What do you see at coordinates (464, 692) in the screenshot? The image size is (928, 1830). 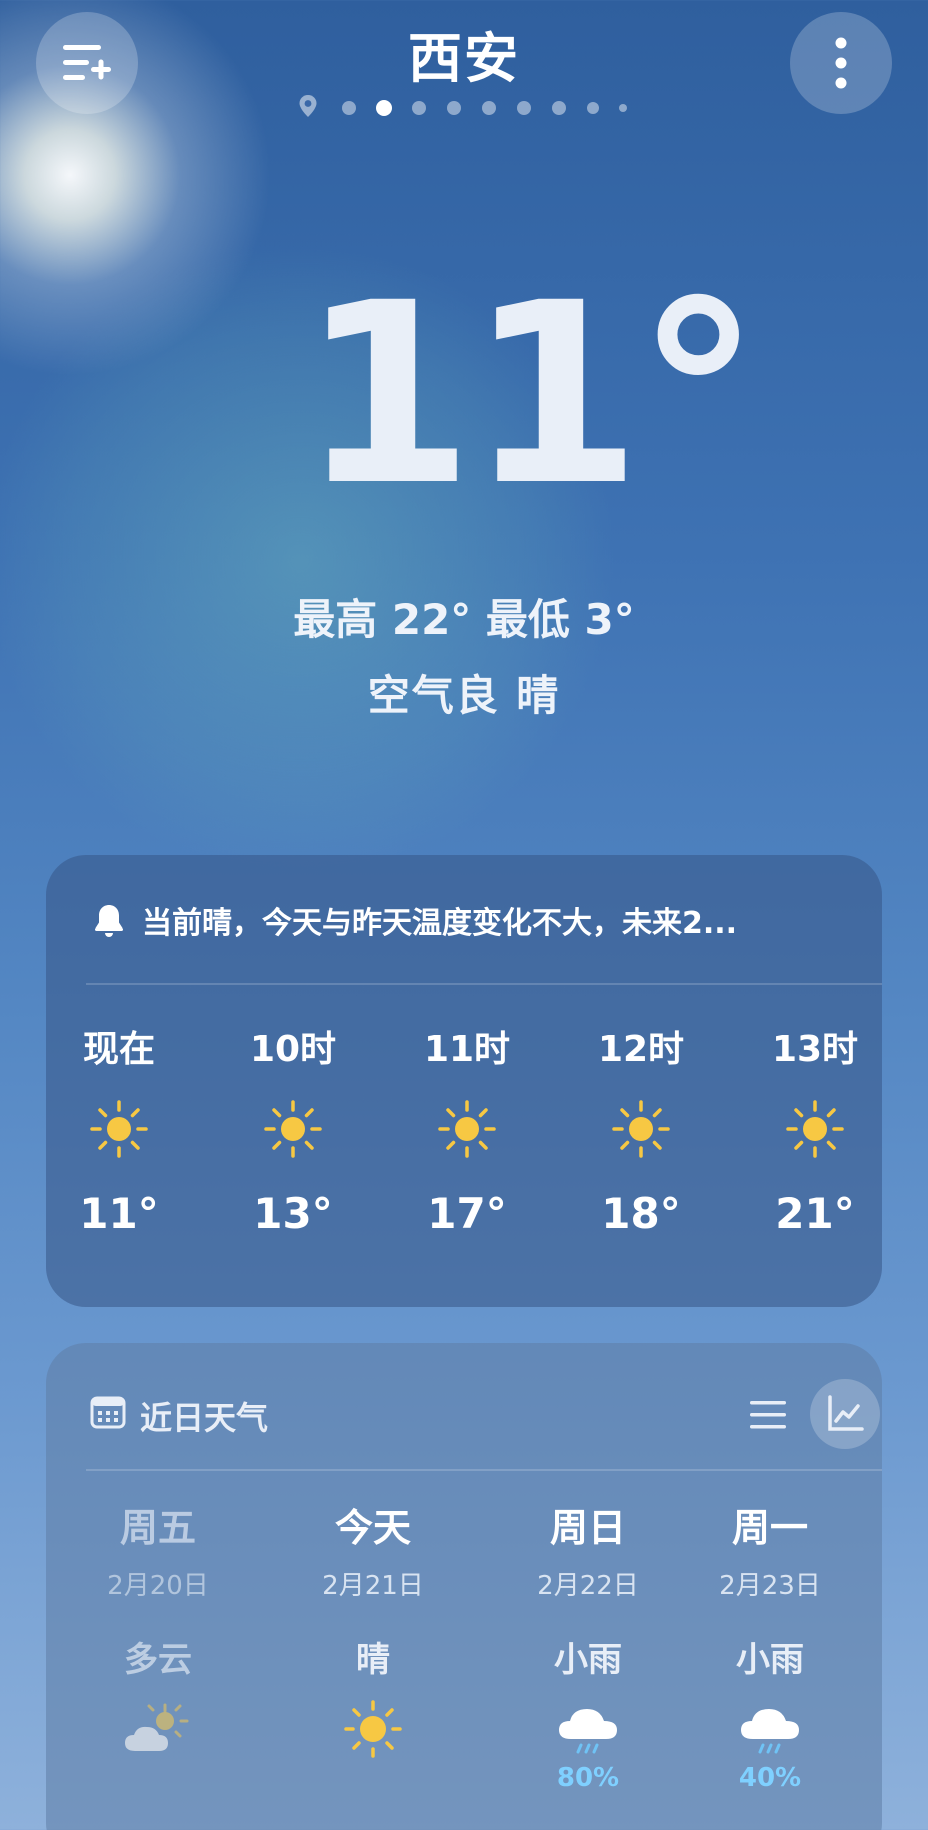 I see `air-quality-condition: 空气良 晴` at bounding box center [464, 692].